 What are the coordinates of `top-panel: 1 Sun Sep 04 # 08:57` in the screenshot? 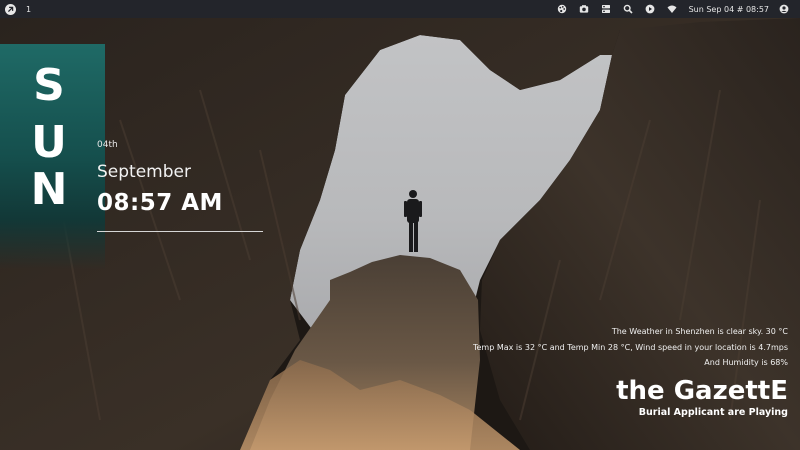 It's located at (400, 9).